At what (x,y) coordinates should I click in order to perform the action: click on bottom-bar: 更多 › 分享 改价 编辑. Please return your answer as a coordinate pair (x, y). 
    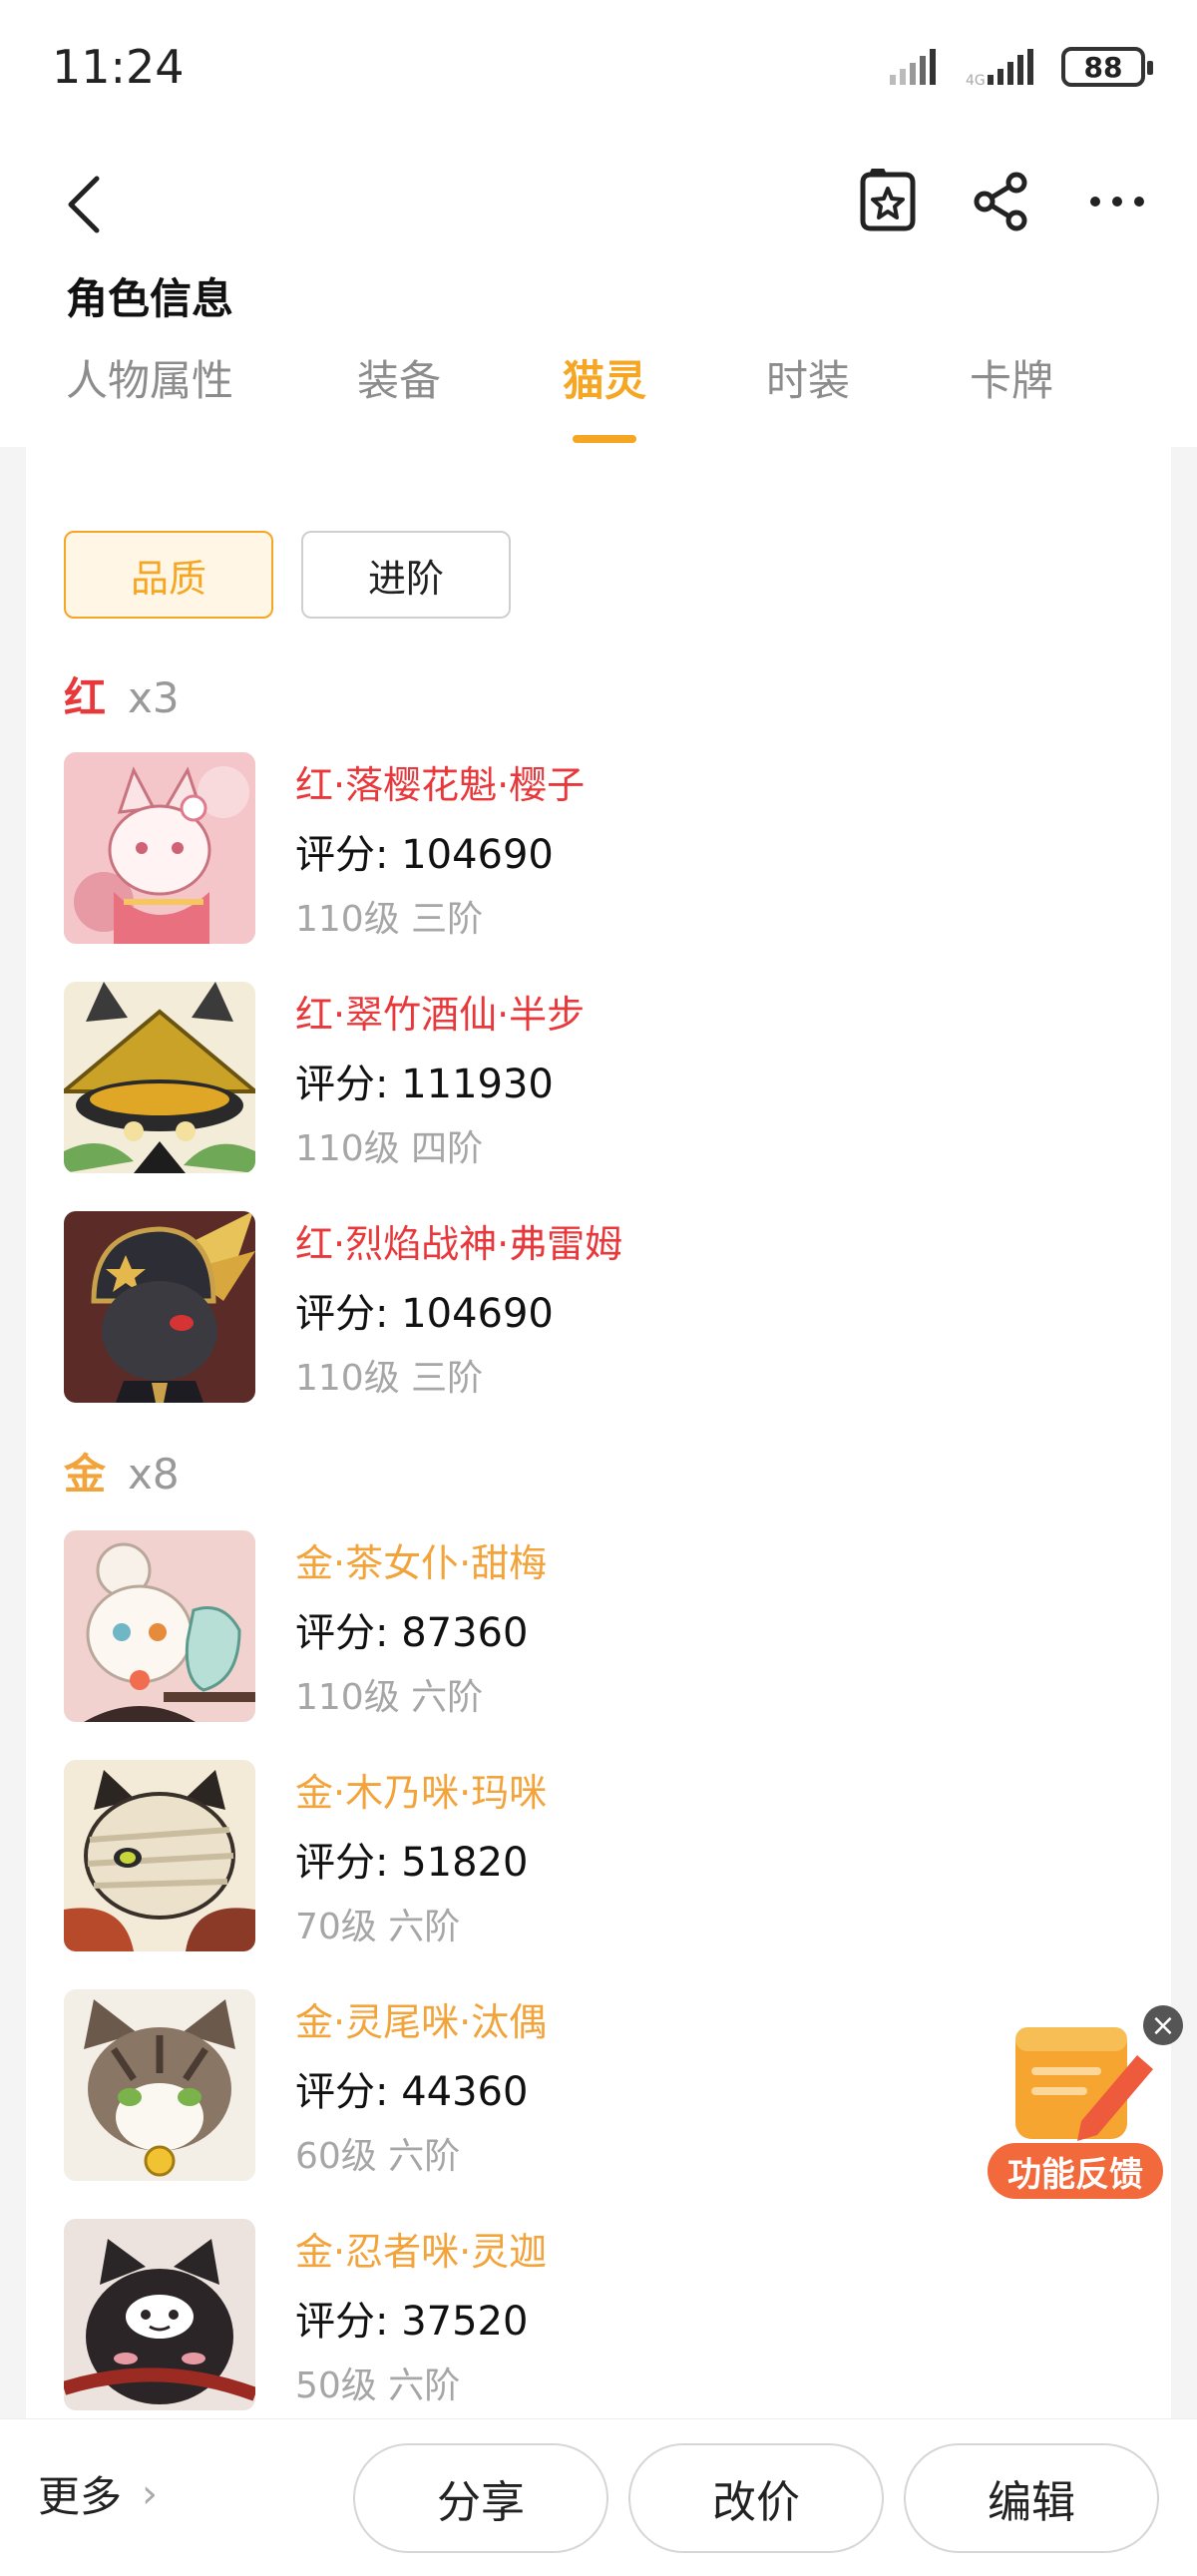
    Looking at the image, I should click on (598, 2497).